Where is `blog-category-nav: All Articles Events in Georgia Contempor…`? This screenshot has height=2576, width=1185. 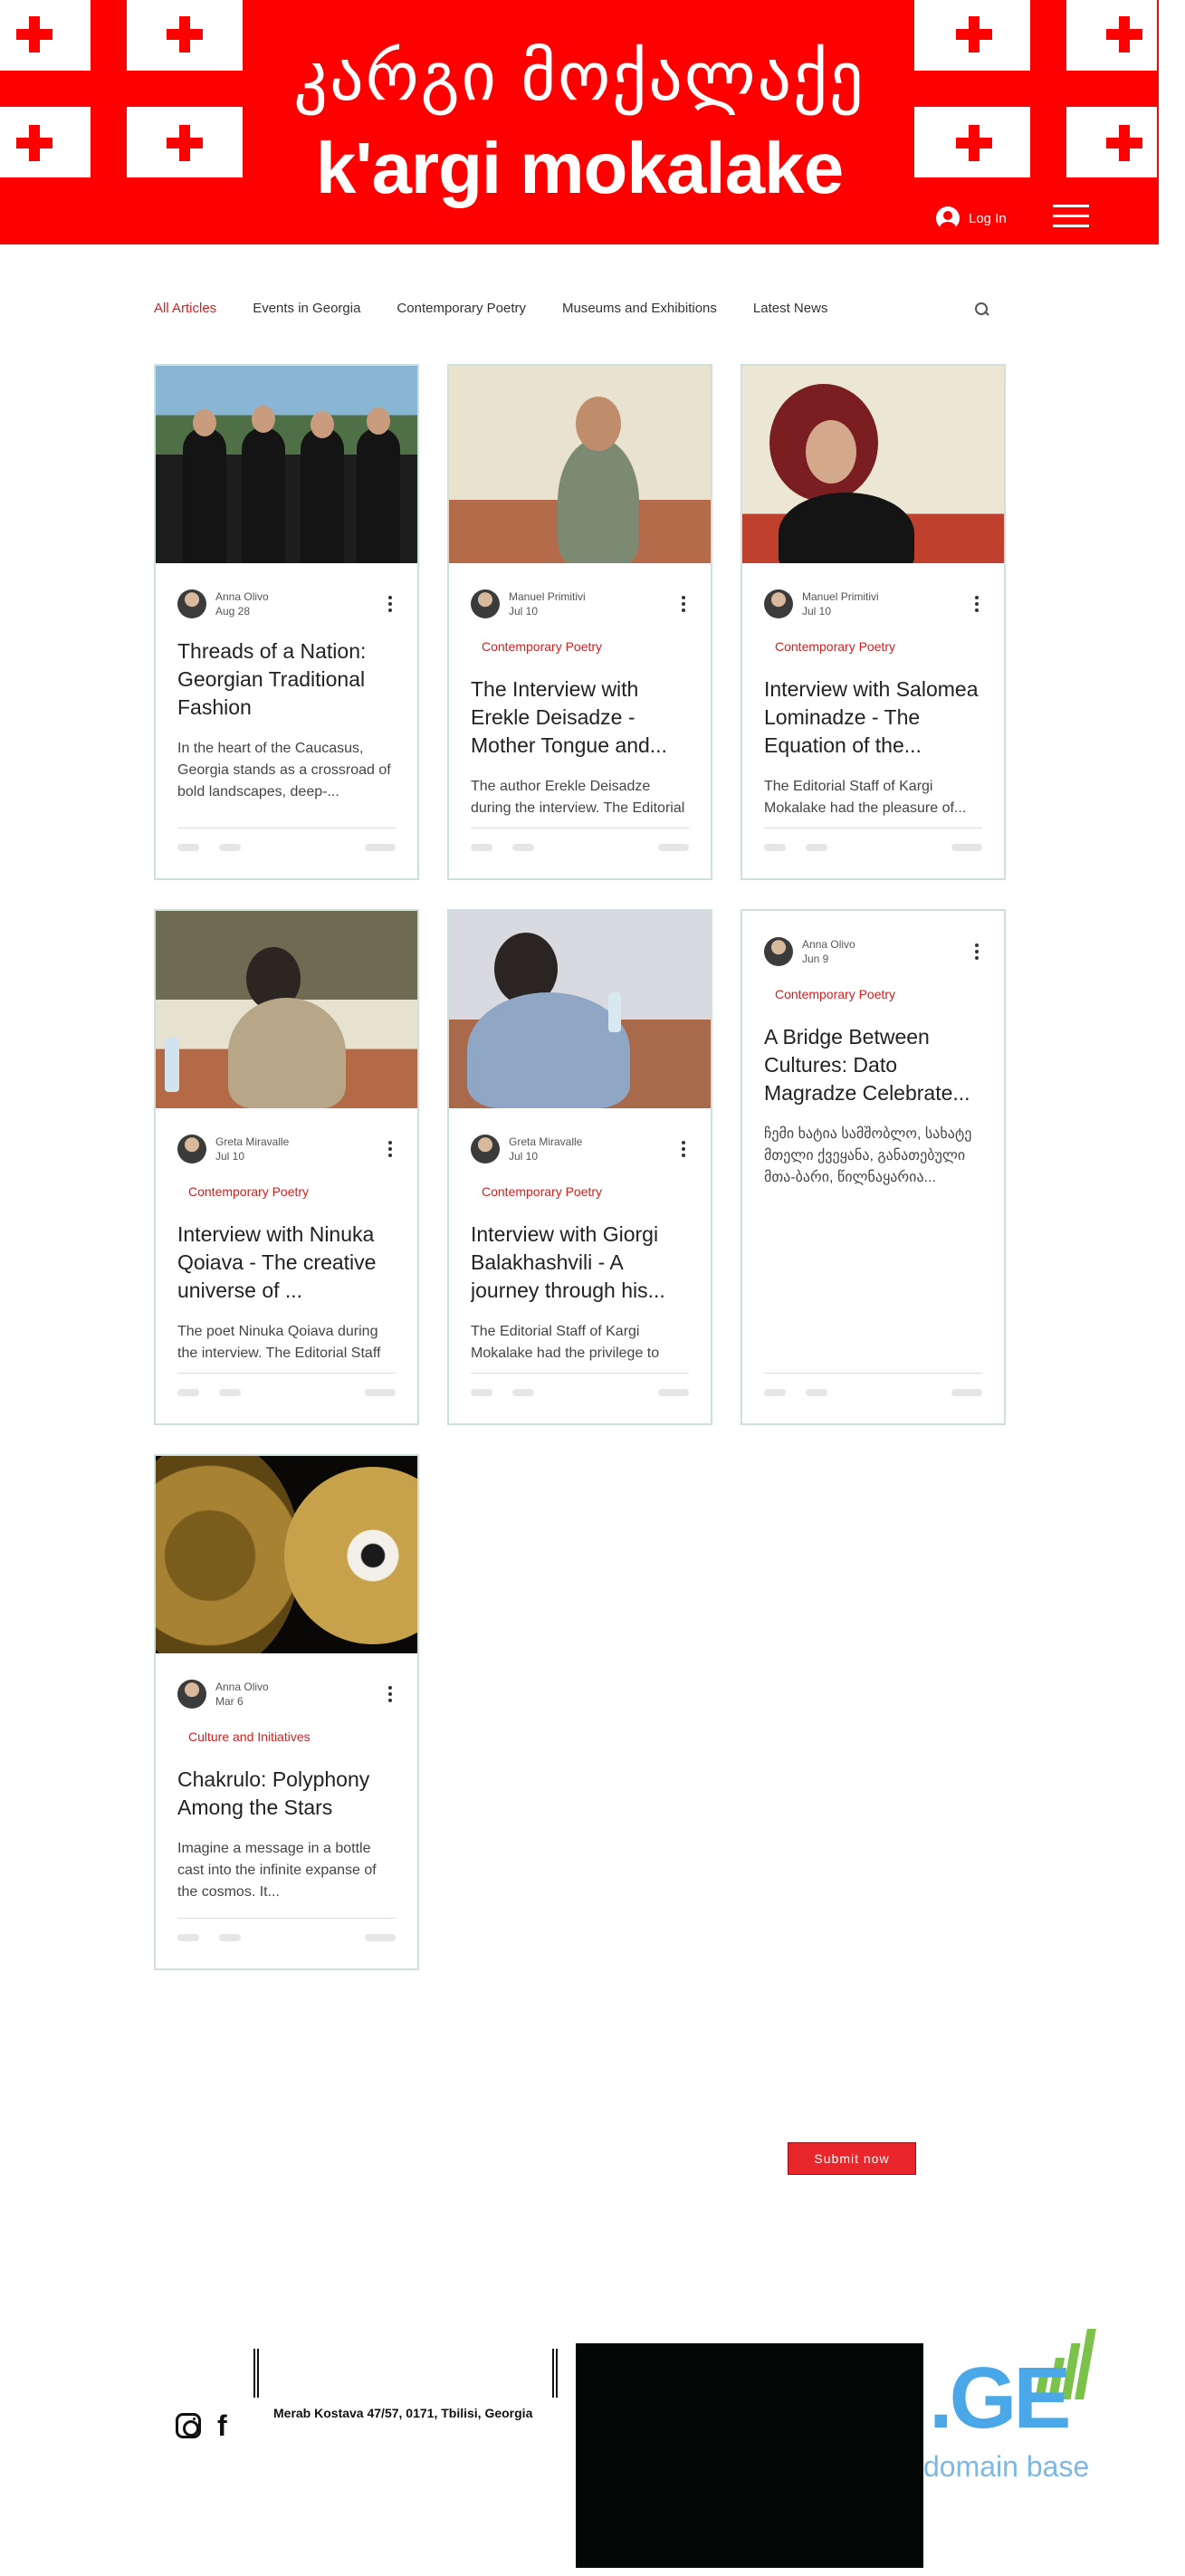 blog-category-nav: All Articles Events in Georgia Contempor… is located at coordinates (579, 308).